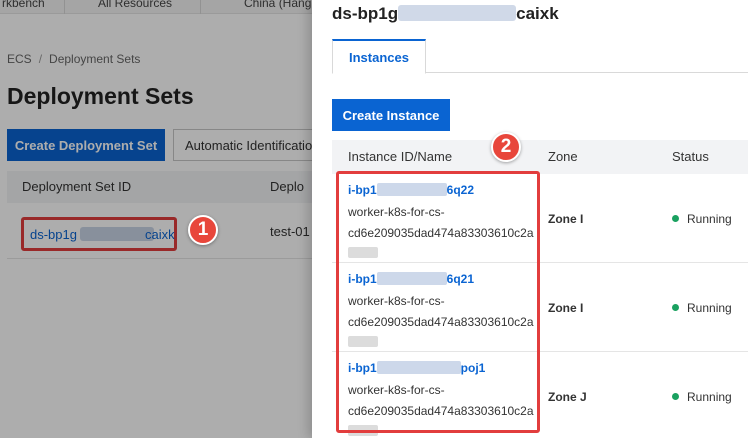  Describe the element at coordinates (563, 156) in the screenshot. I see `column-zone: Zone` at that location.